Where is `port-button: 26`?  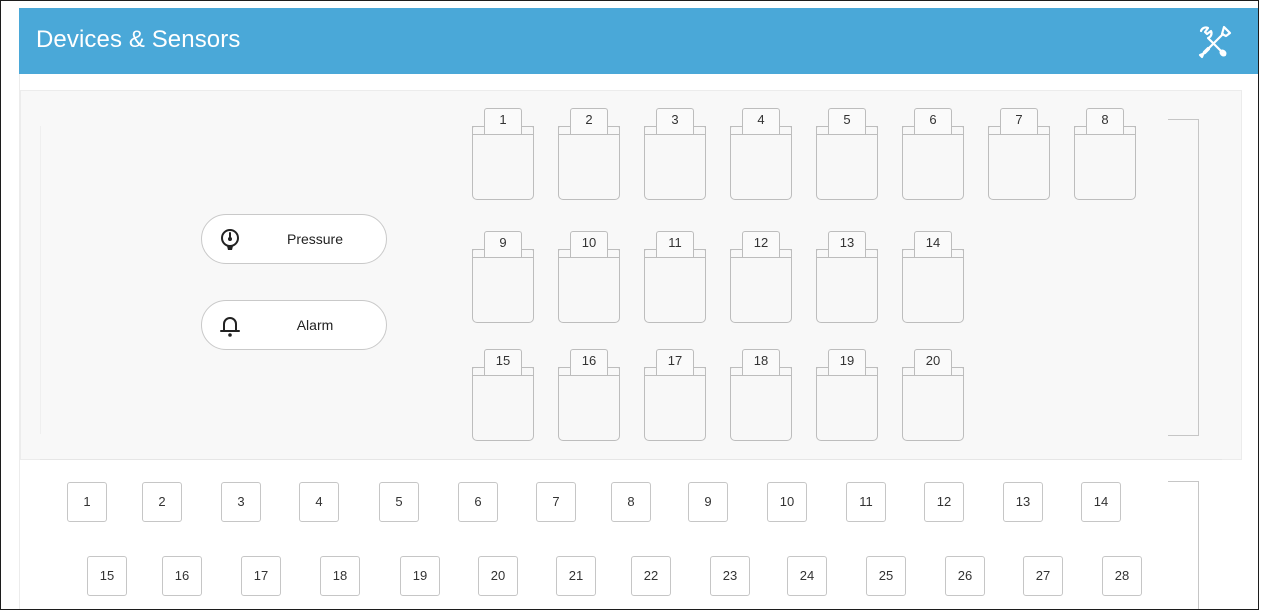
port-button: 26 is located at coordinates (965, 576).